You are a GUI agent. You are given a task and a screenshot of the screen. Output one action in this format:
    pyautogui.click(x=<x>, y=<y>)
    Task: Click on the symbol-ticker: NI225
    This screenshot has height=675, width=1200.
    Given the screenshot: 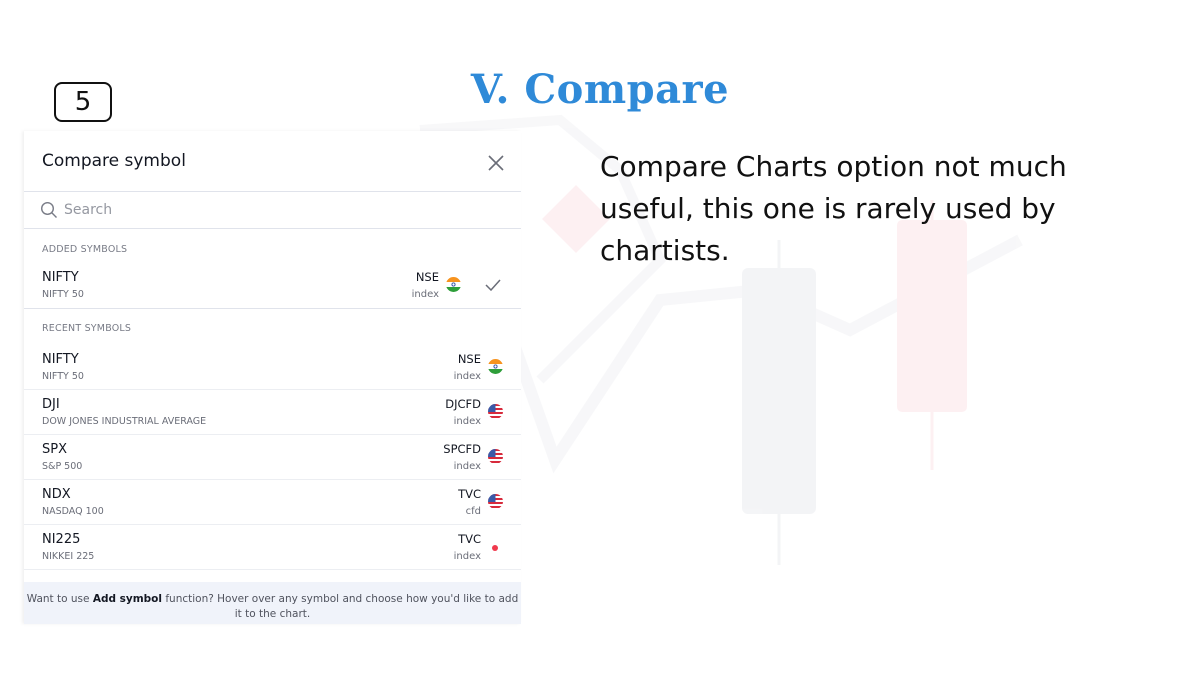 What is the action you would take?
    pyautogui.click(x=61, y=539)
    